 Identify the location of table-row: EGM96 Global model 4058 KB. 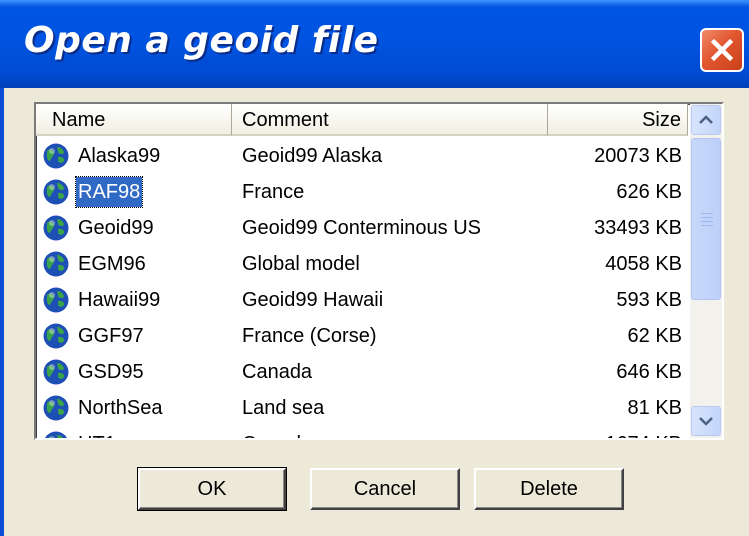
(362, 264).